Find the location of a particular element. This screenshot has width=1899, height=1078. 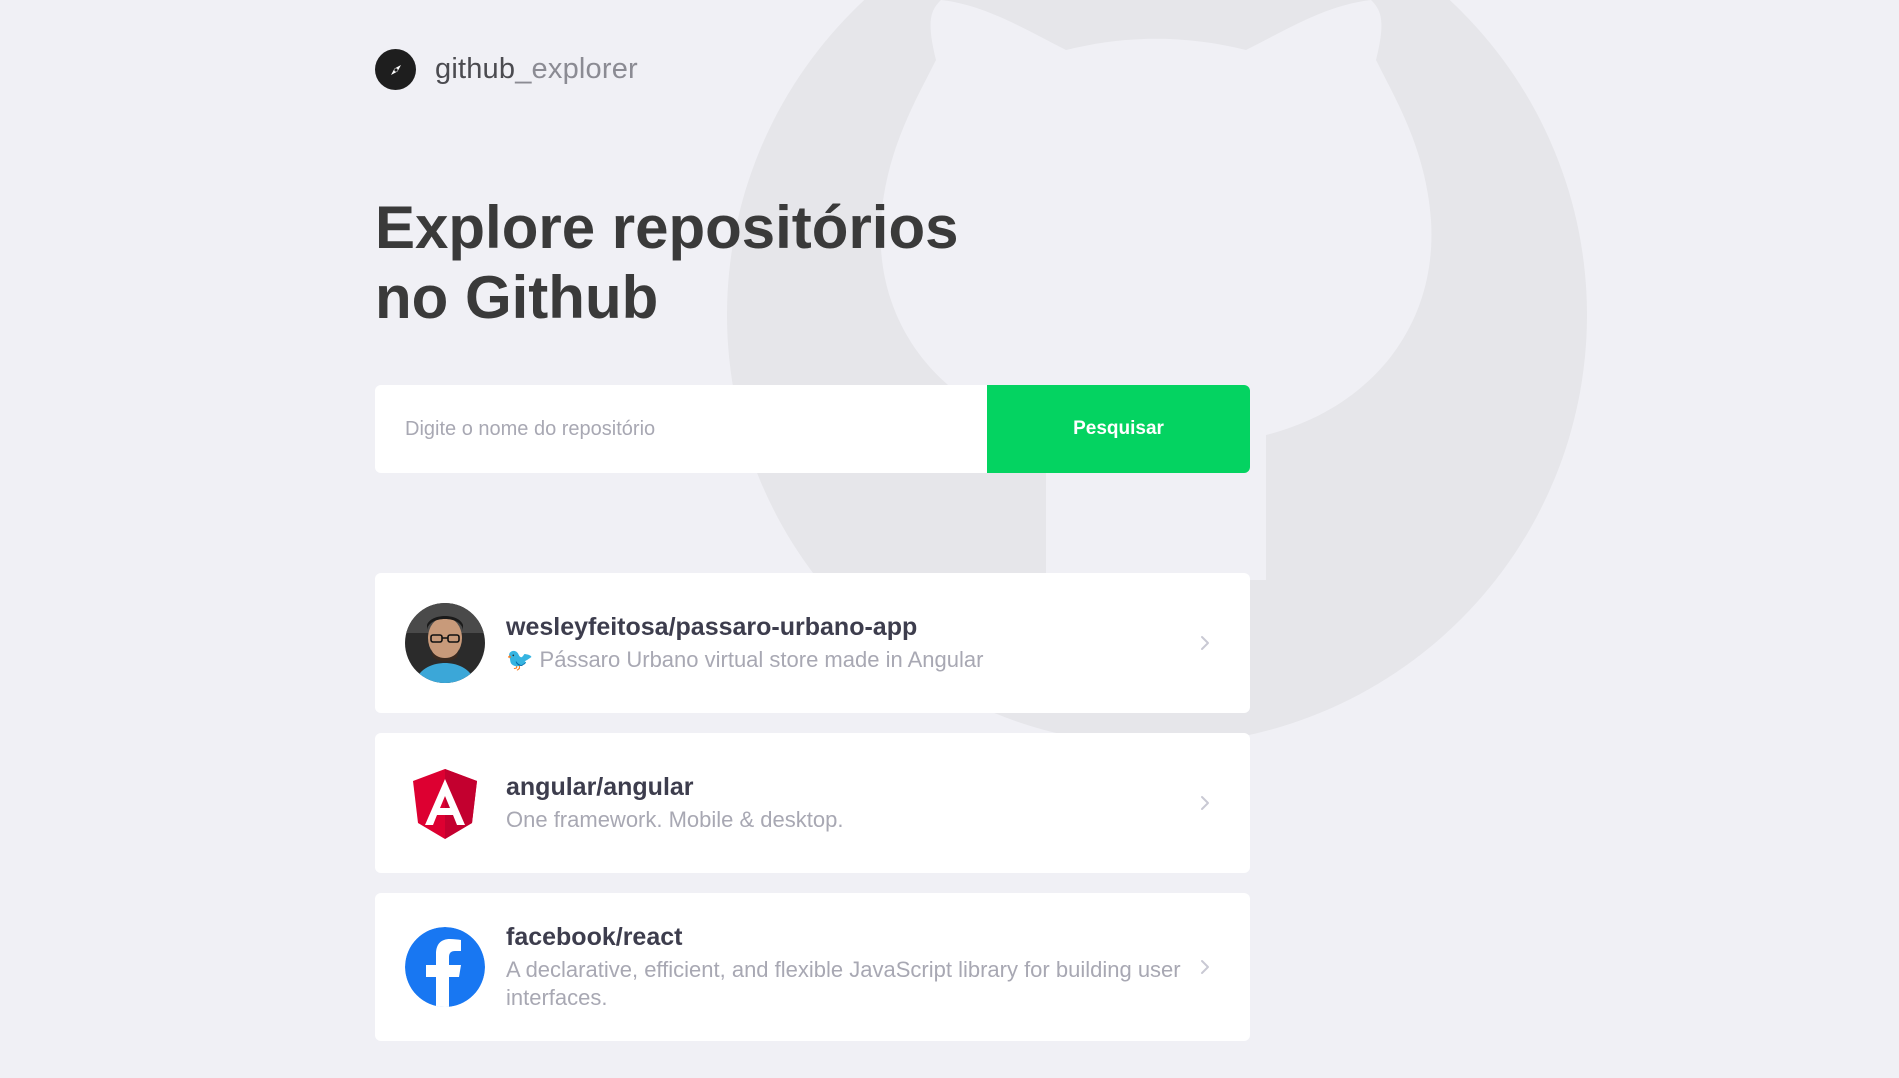

facebook-logo-icon is located at coordinates (445, 967).